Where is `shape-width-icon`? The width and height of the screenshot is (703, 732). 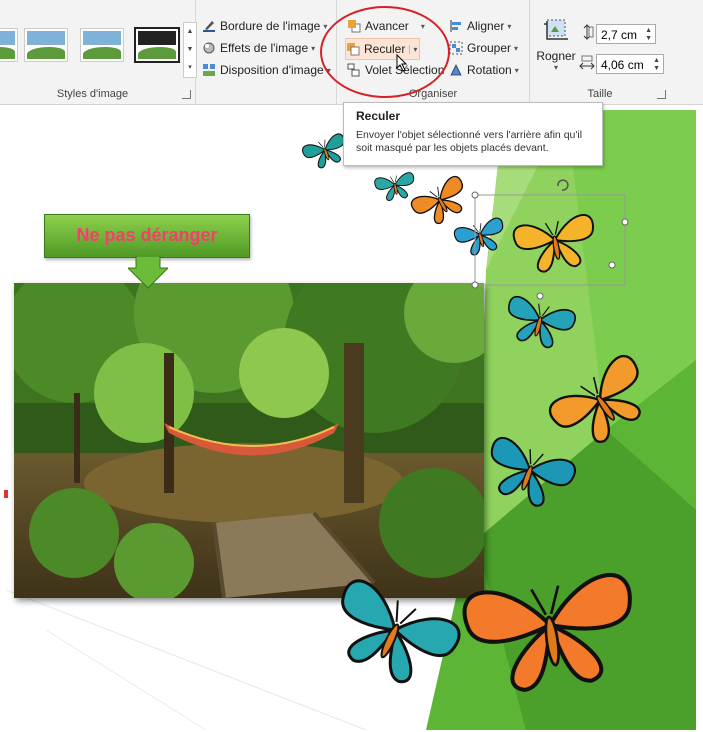 shape-width-icon is located at coordinates (587, 62).